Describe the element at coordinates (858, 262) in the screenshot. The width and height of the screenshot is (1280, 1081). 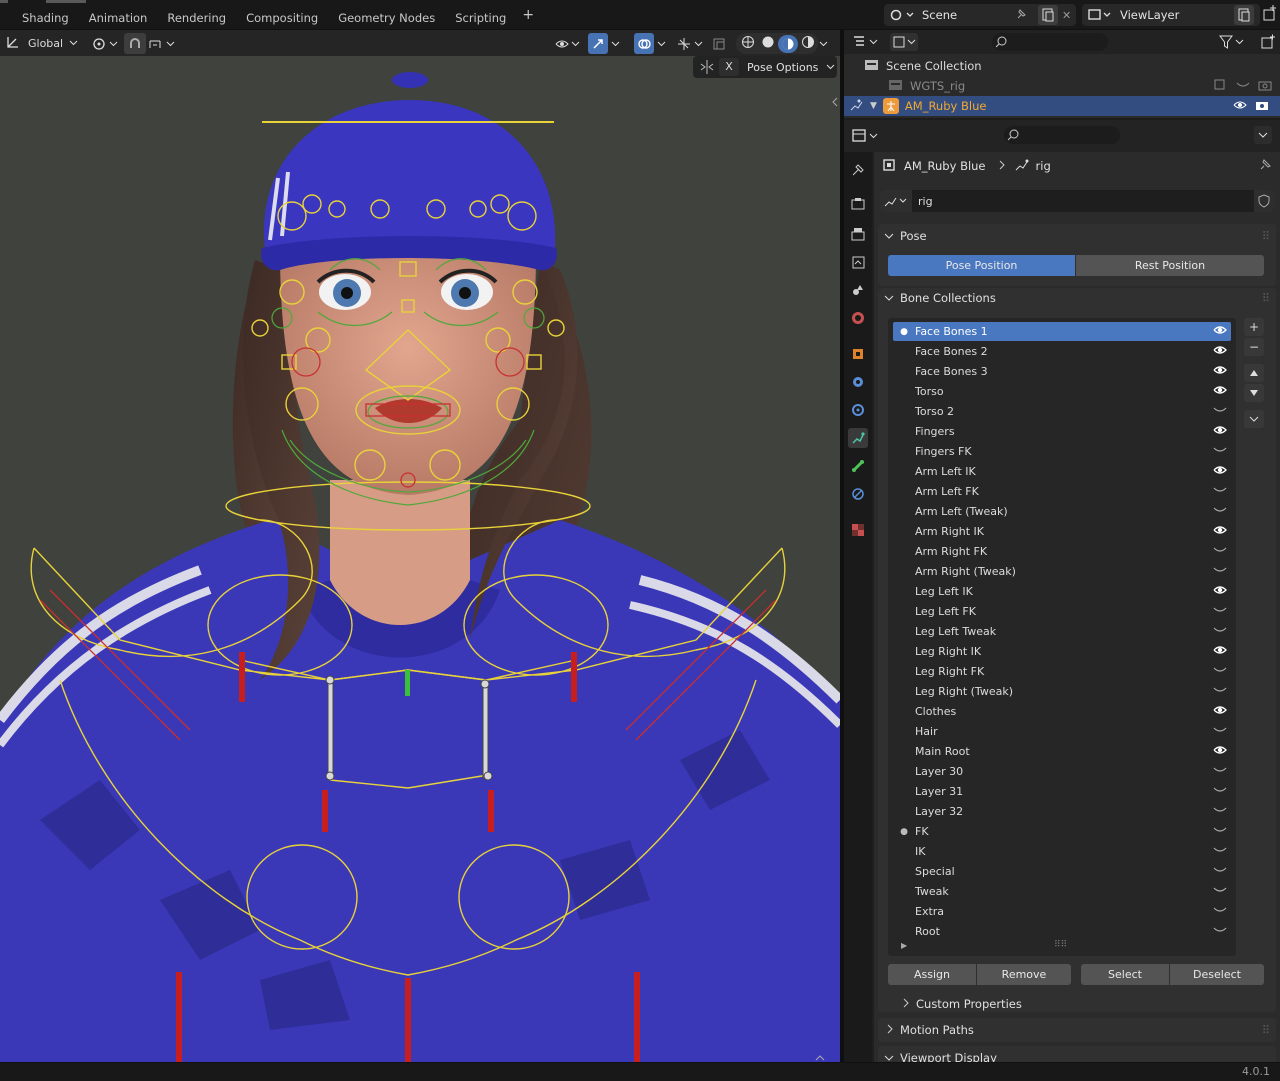
I see `view-layer-tab-icon` at that location.